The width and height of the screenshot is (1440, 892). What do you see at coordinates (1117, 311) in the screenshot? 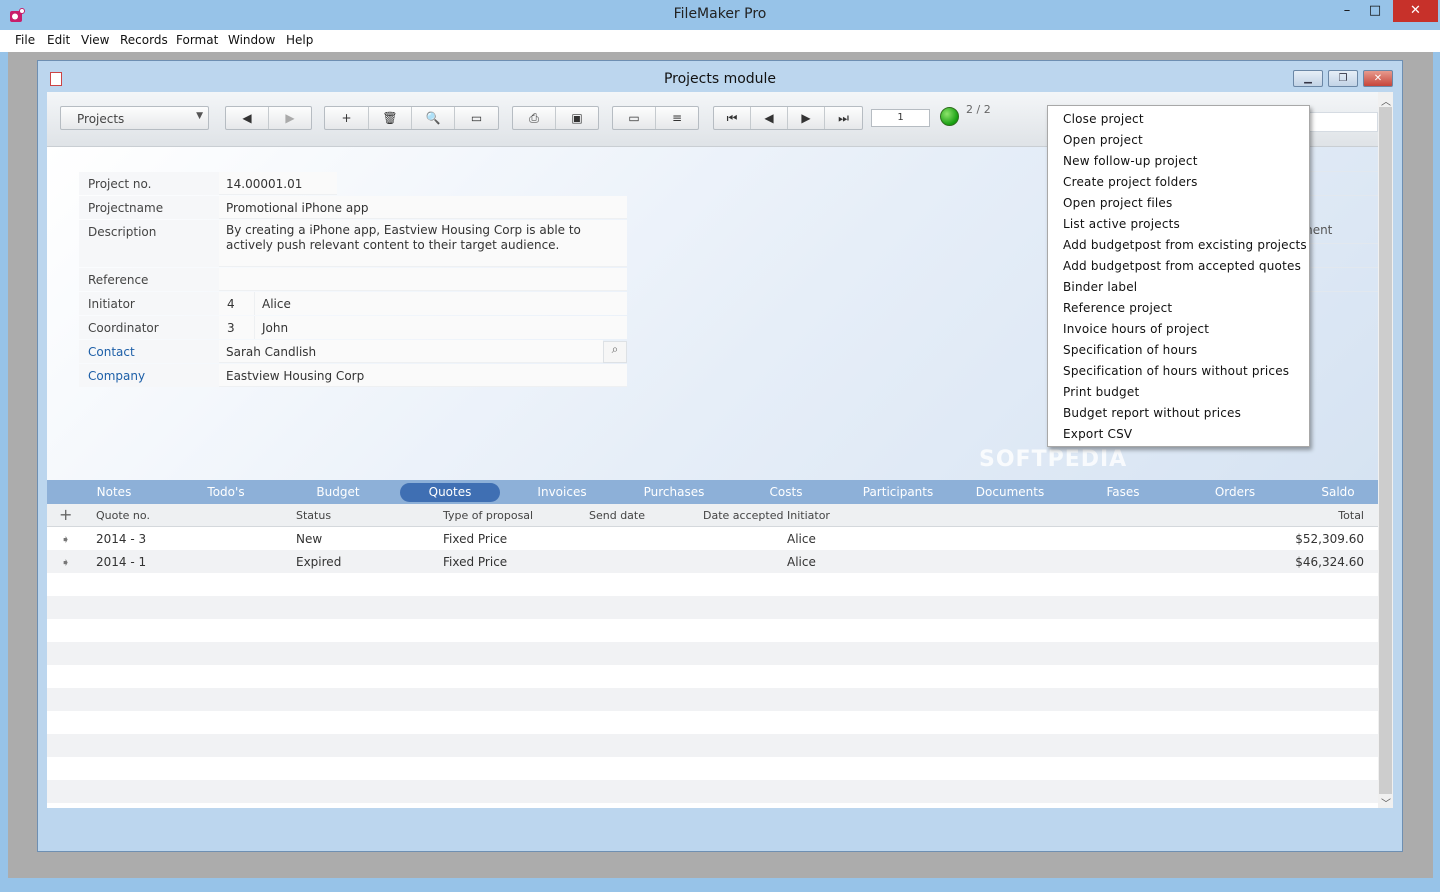
I see `menu-item-reference-project: Reference project` at bounding box center [1117, 311].